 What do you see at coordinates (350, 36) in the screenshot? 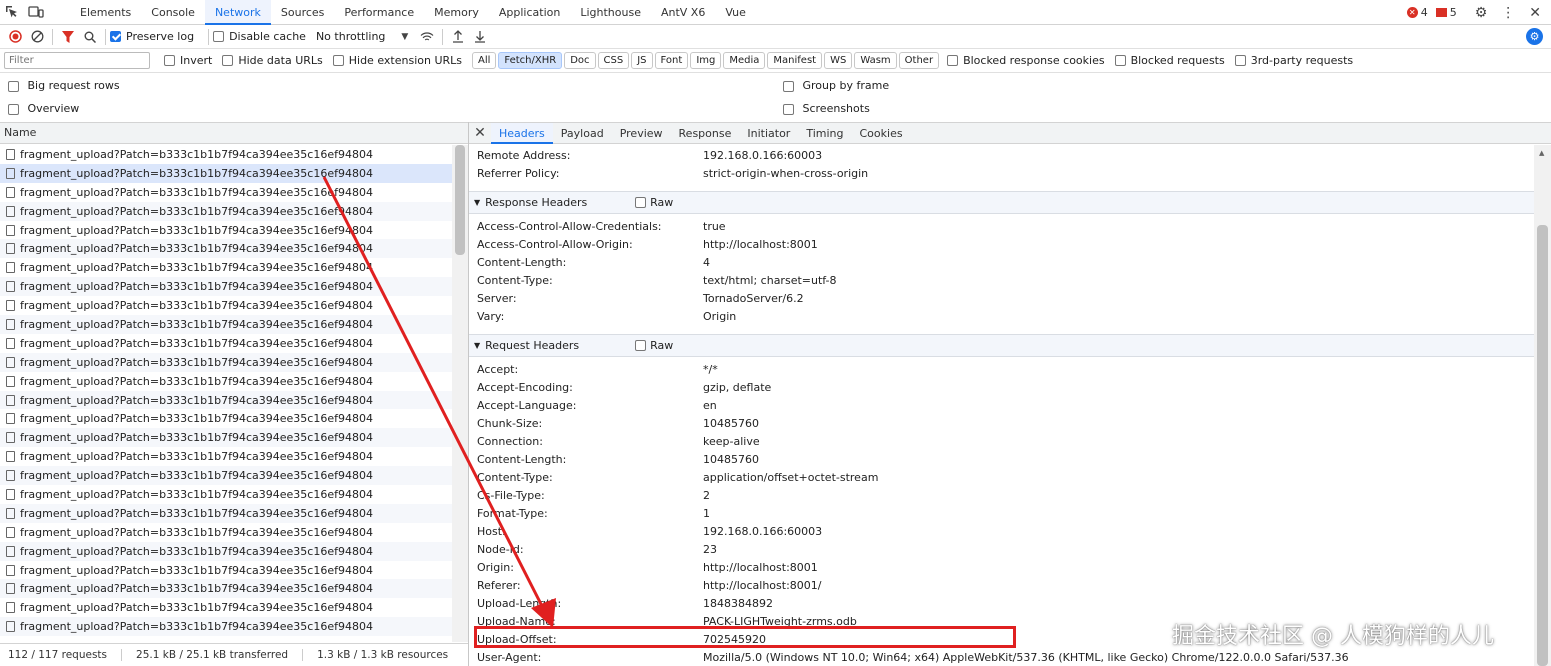
I see `throttling-select: No throttling` at bounding box center [350, 36].